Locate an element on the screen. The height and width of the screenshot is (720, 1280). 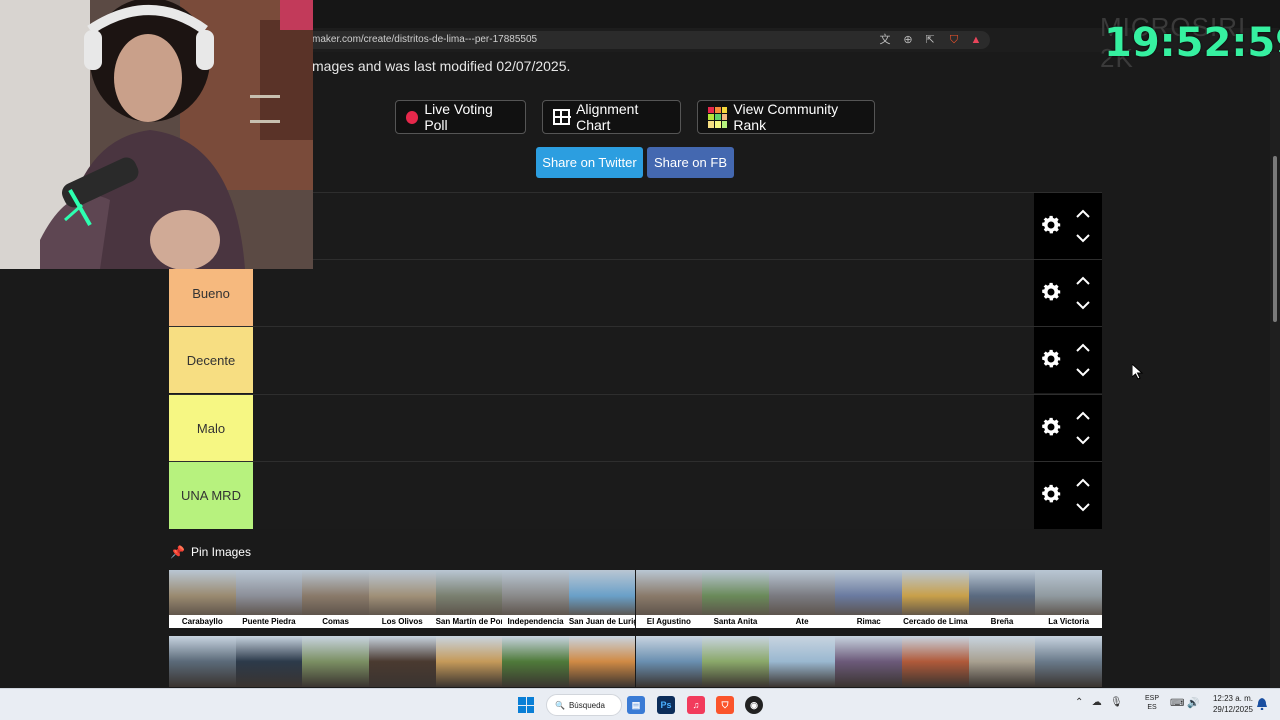
brave-browser-icon: ⛉ is located at coordinates (725, 705).